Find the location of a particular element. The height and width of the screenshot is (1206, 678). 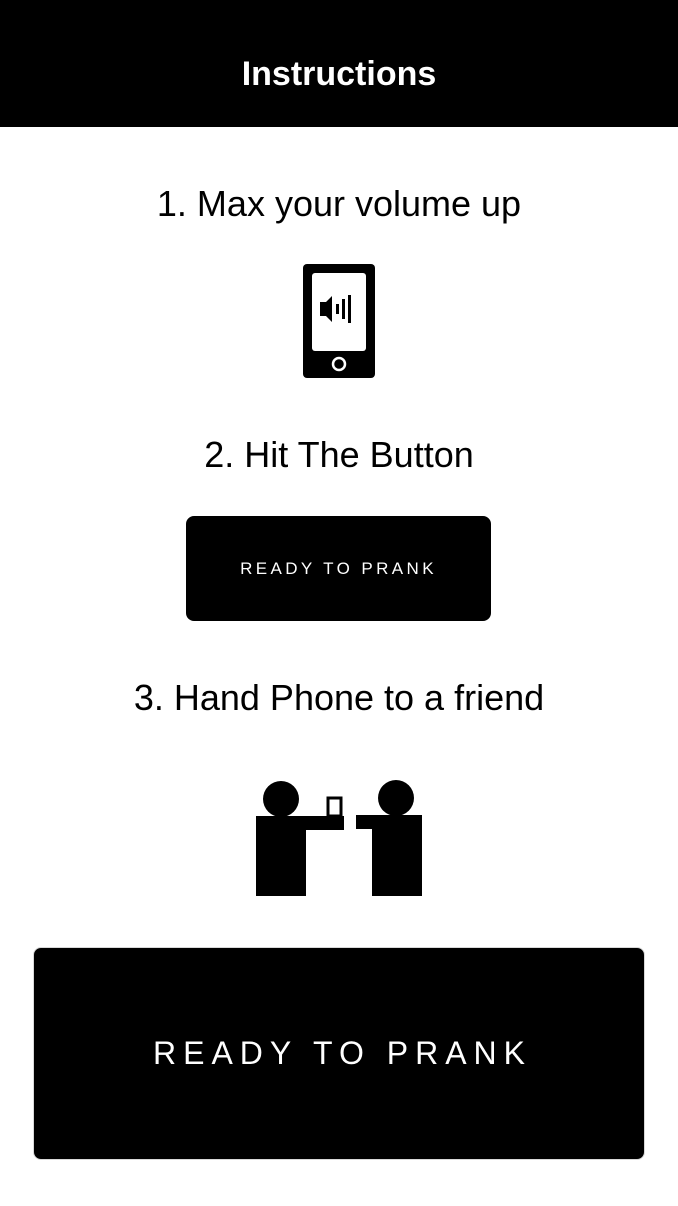

hand-phone-to-friend-icon is located at coordinates (339, 837).